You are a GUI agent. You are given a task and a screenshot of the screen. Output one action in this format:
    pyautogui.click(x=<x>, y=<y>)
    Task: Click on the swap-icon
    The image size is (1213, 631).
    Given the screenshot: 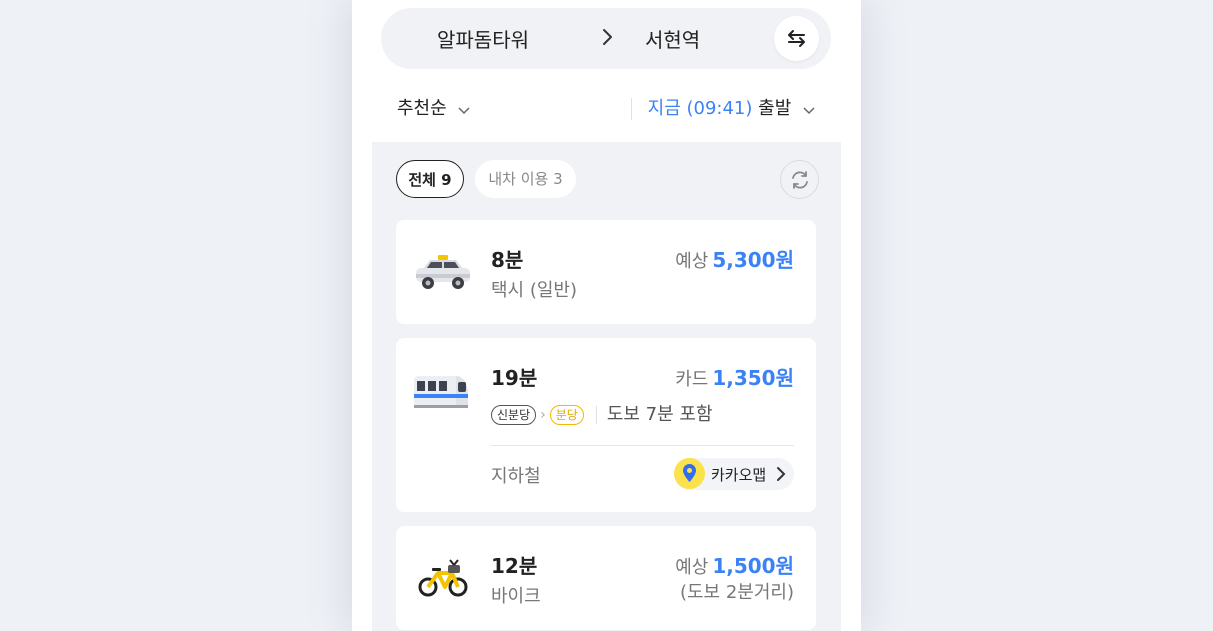 What is the action you would take?
    pyautogui.click(x=796, y=38)
    